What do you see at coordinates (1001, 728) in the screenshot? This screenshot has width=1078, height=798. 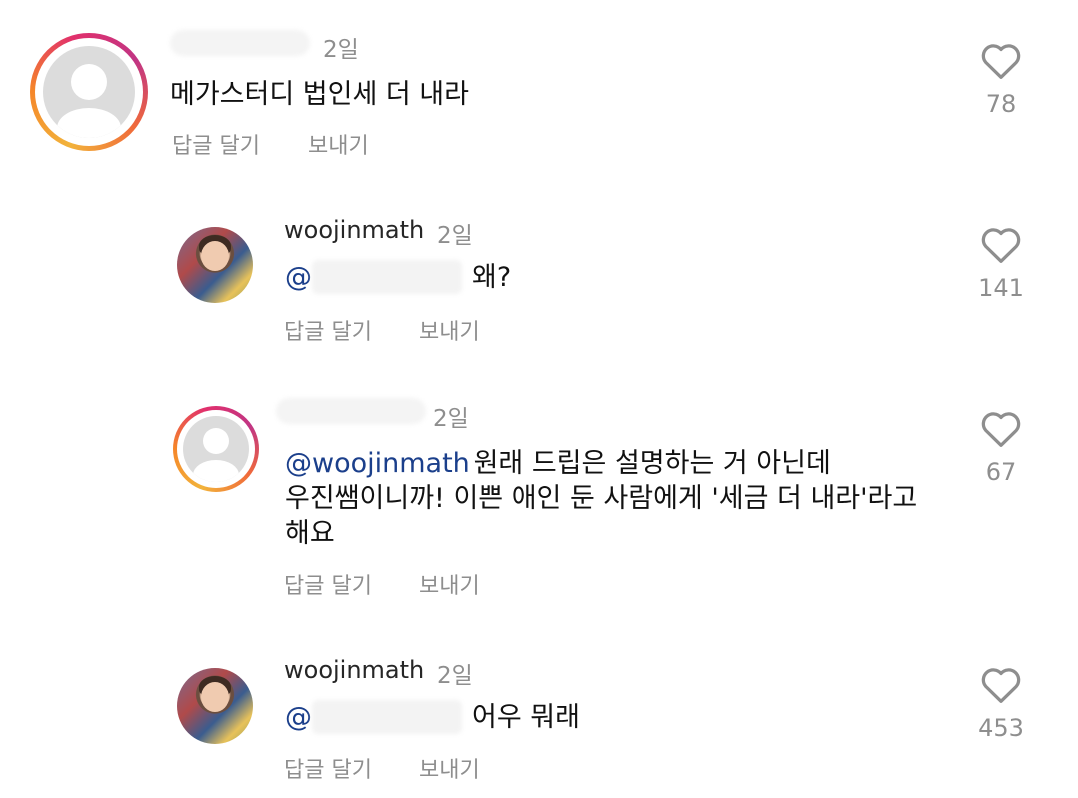 I see `like-count: 453` at bounding box center [1001, 728].